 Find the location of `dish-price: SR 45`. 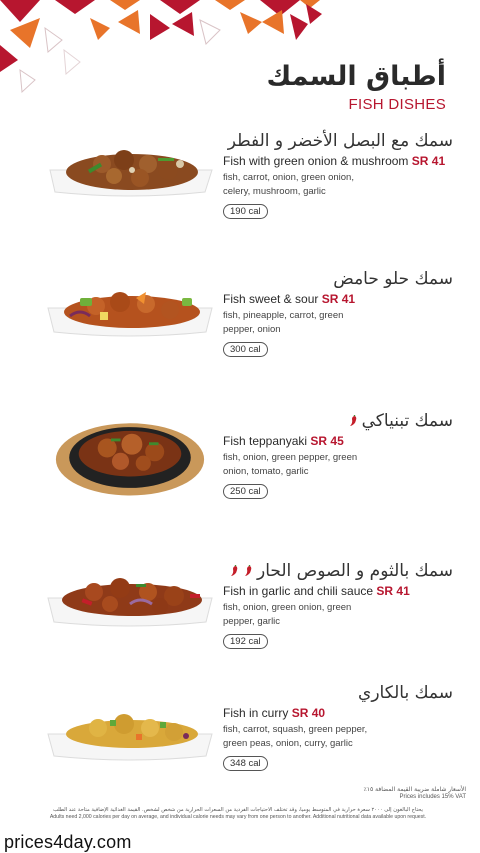

dish-price: SR 45 is located at coordinates (327, 441).